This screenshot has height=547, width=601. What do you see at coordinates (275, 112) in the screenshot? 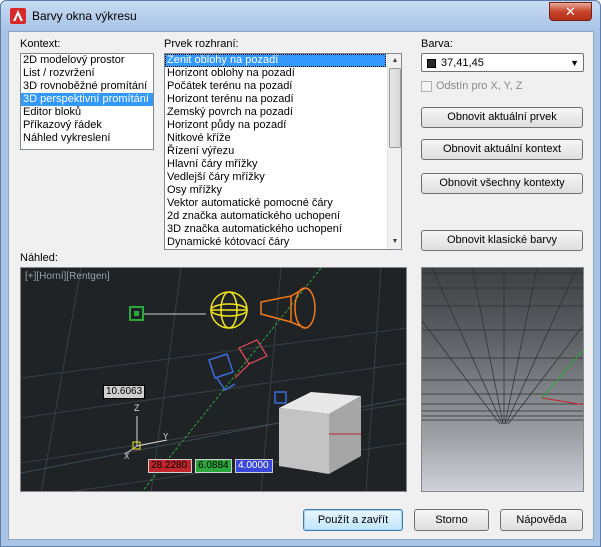
I see `element-list-item: Zemský povrch na pozadí` at bounding box center [275, 112].